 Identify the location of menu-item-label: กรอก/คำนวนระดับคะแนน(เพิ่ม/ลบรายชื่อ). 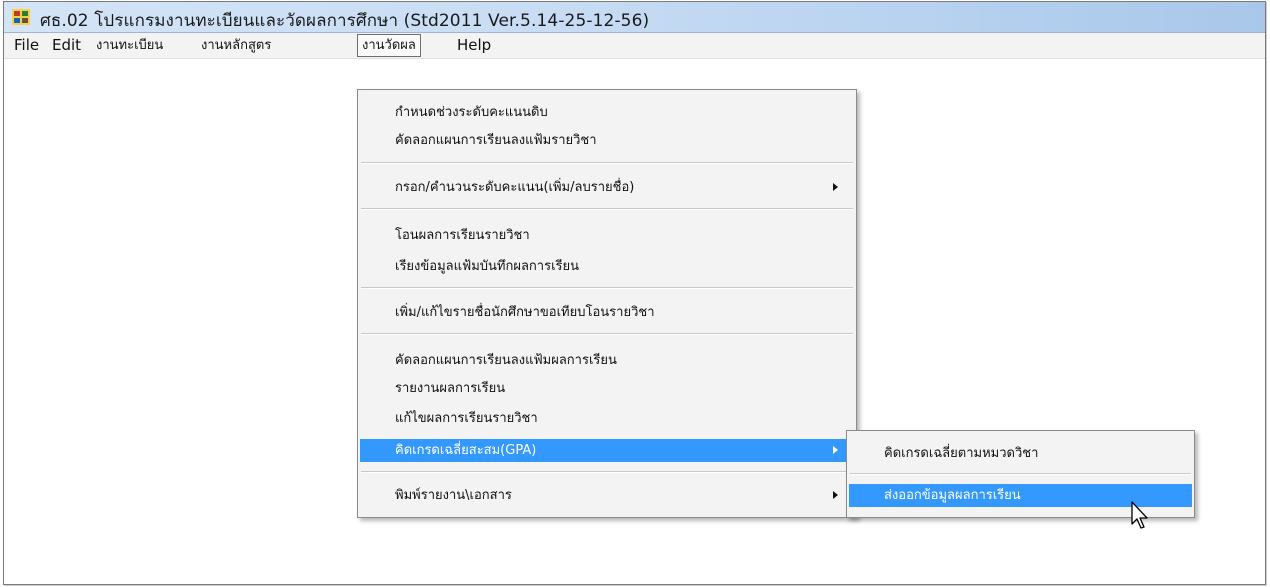
(515, 187).